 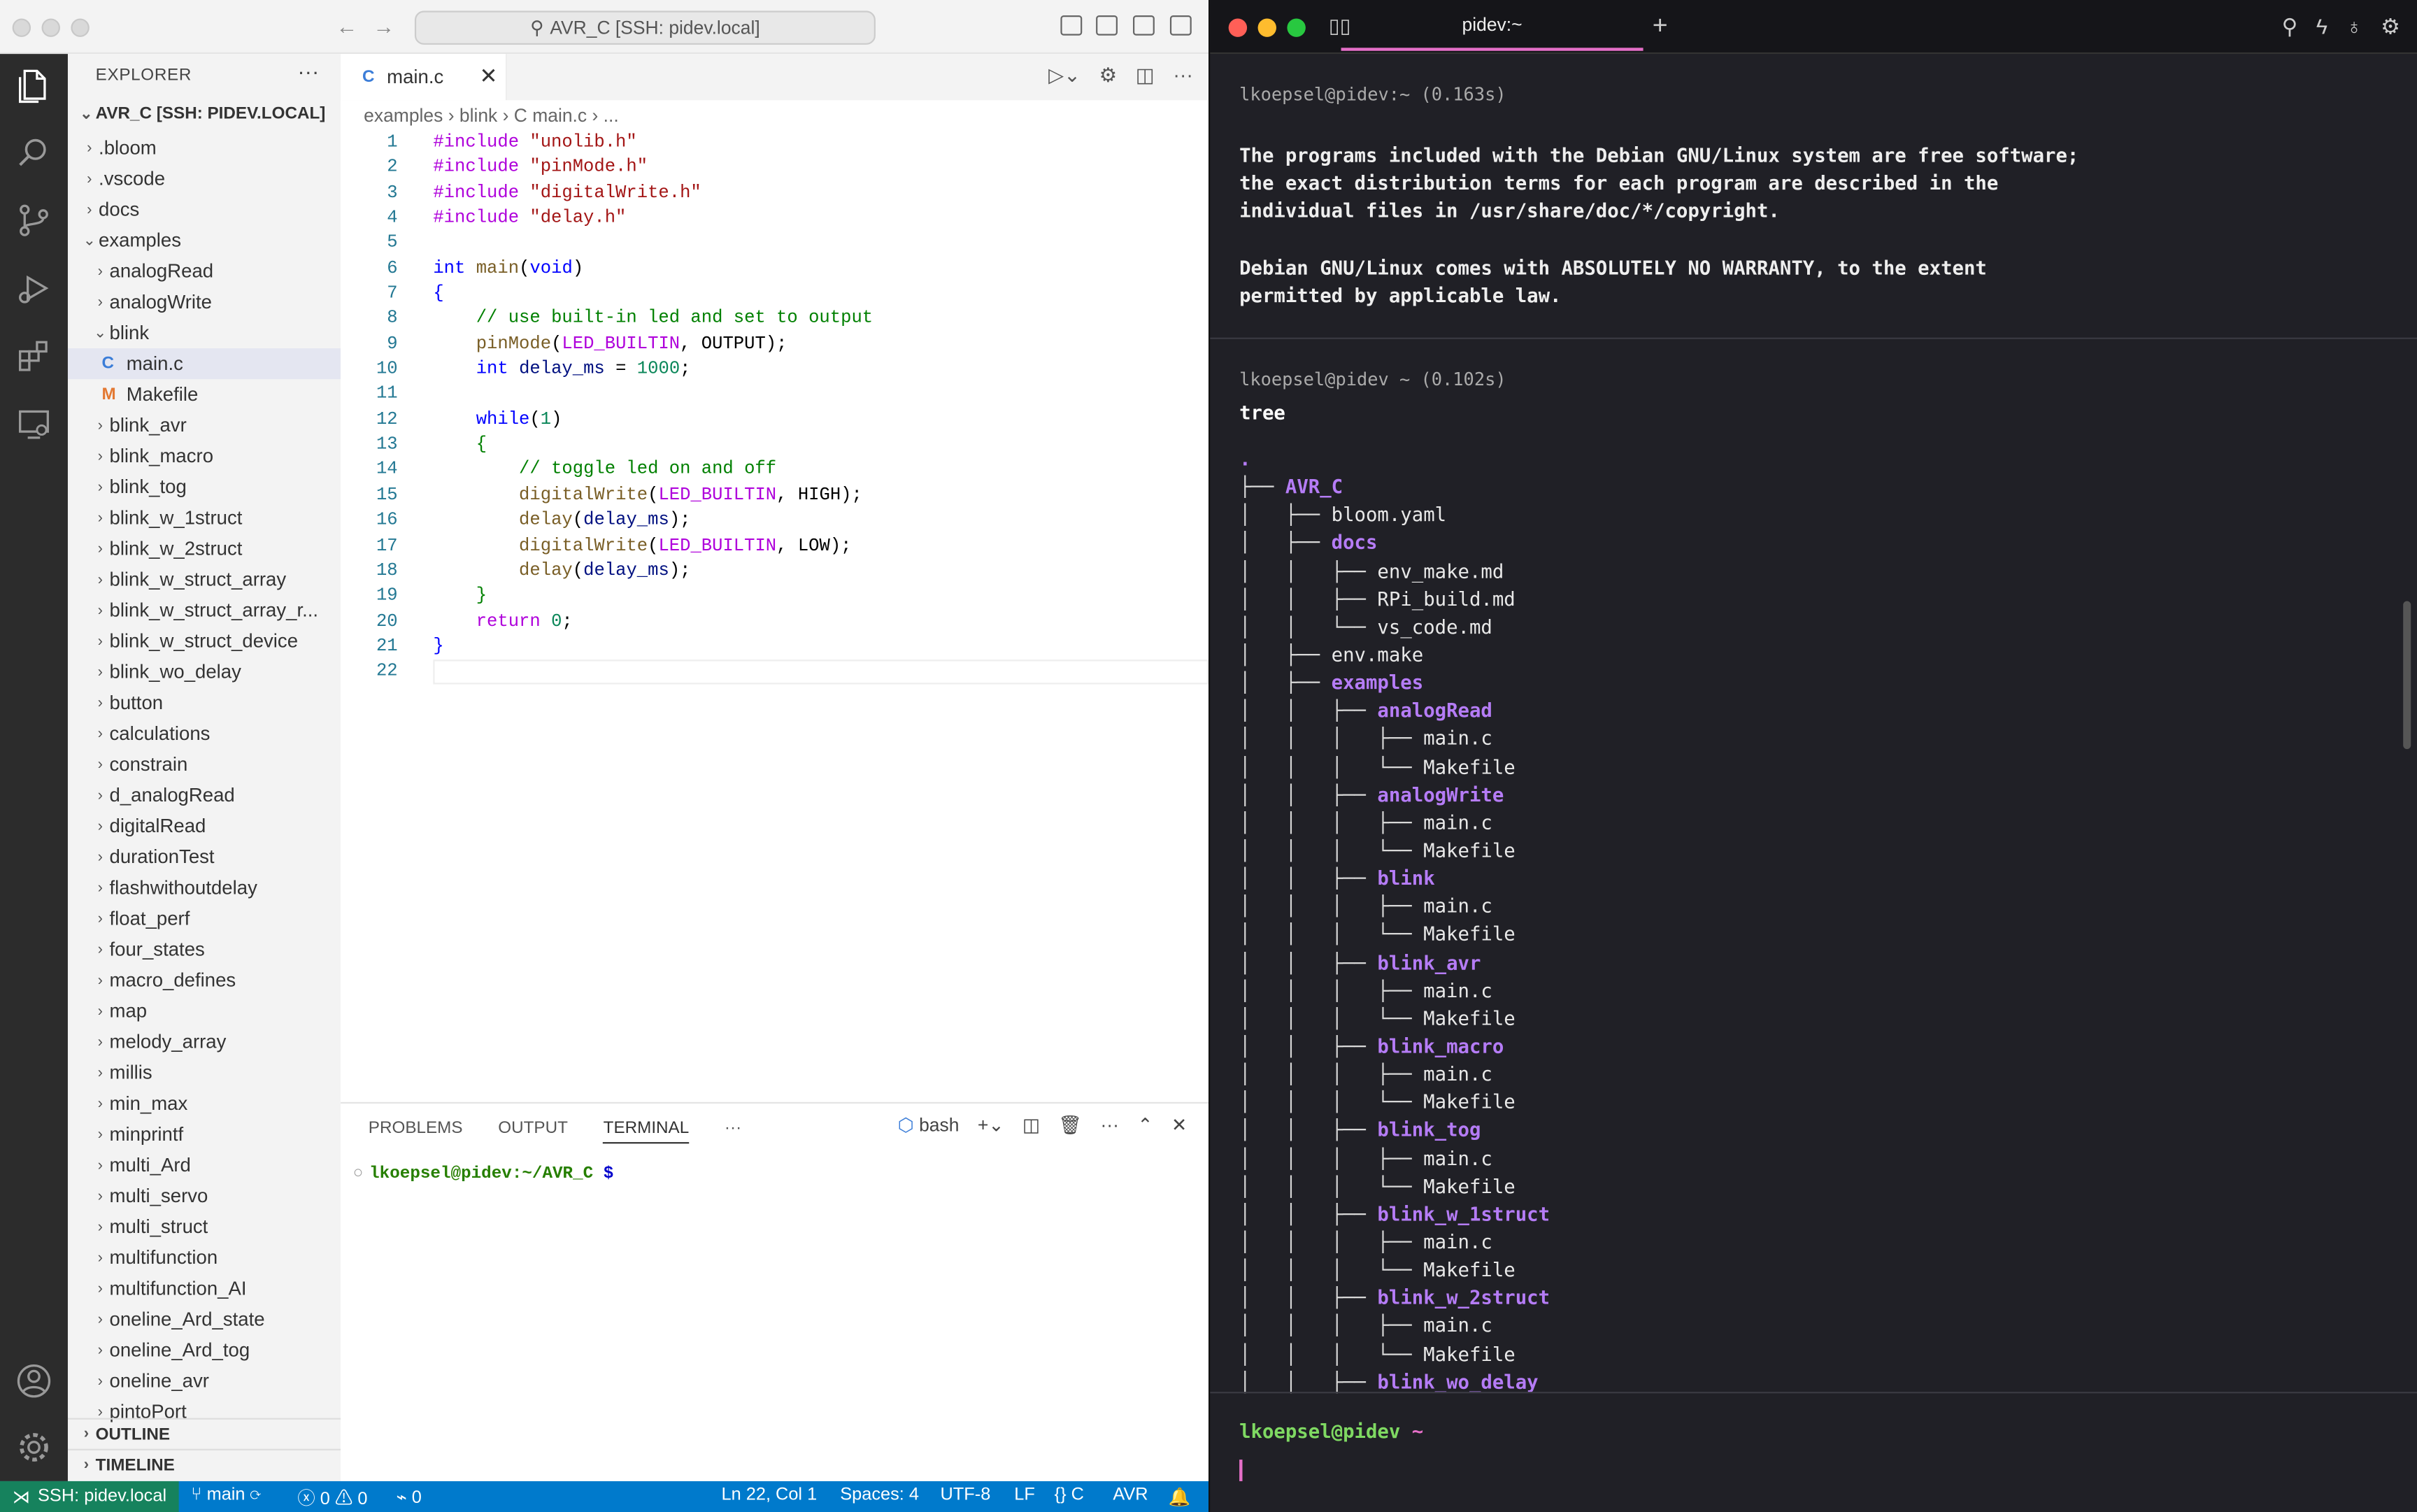 I want to click on folder-item: › analogRead, so click(x=204, y=271).